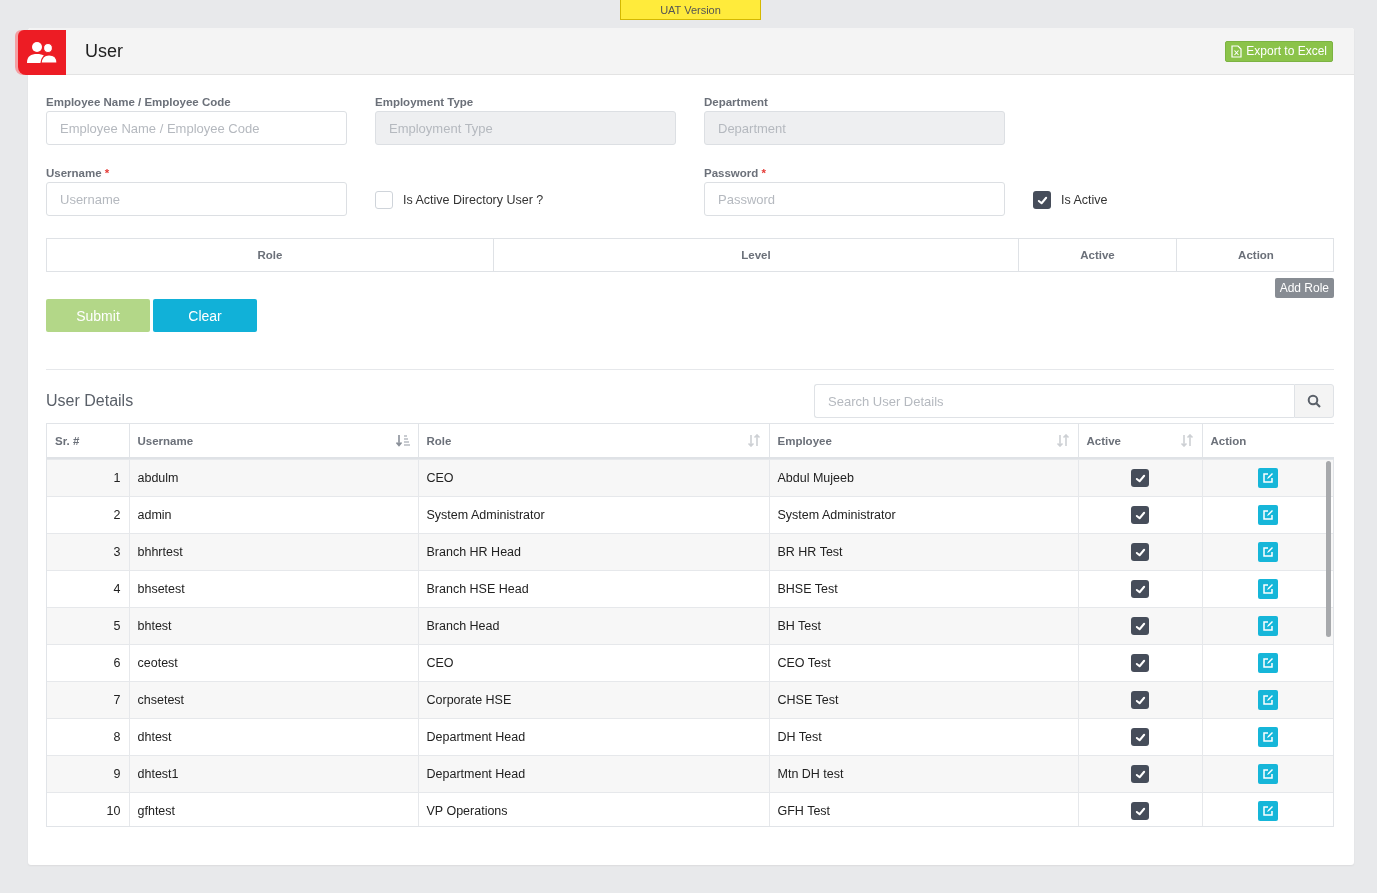 The width and height of the screenshot is (1377, 893). What do you see at coordinates (273, 700) in the screenshot?
I see `table-cell: chsetest` at bounding box center [273, 700].